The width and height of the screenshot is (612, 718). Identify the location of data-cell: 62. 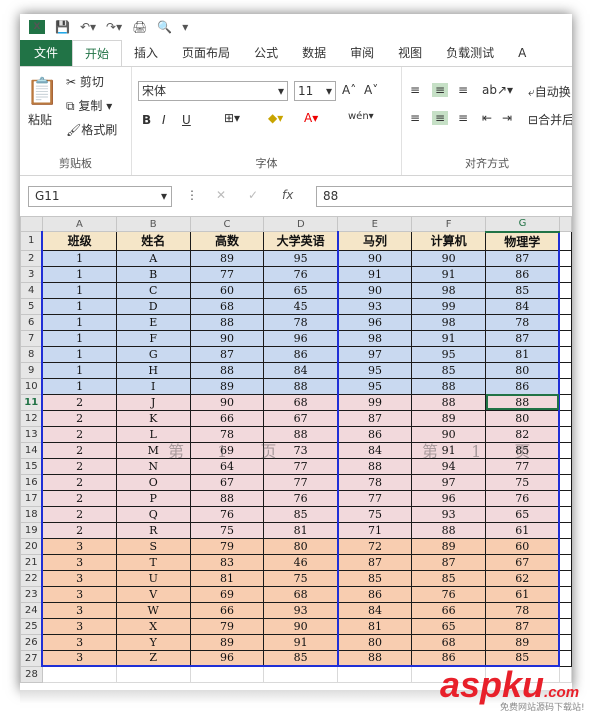
(523, 578).